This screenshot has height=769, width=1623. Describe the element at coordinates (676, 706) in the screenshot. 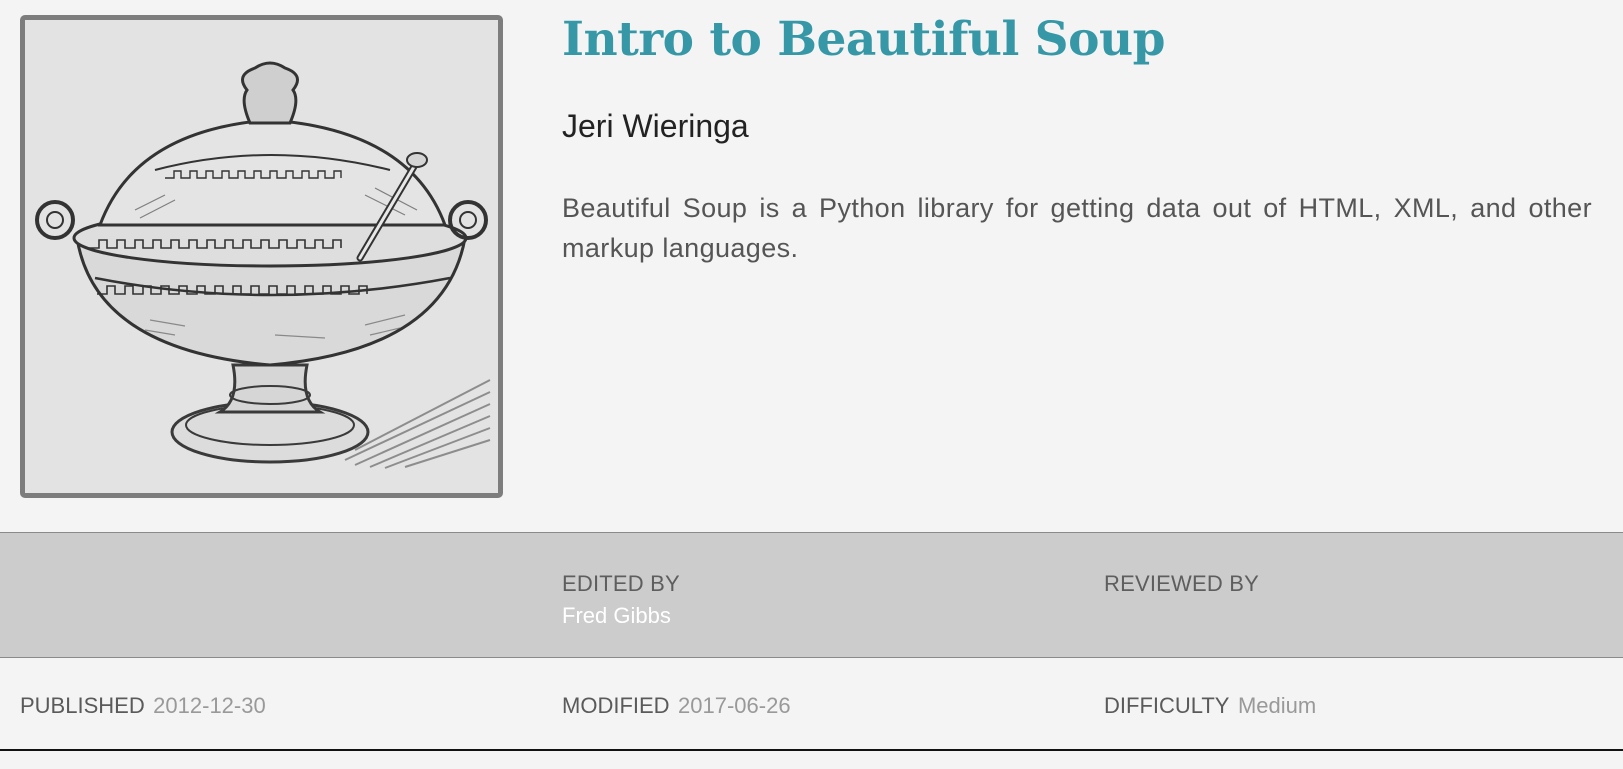

I see `modified-info: MODIFIED 2017-06-26` at that location.